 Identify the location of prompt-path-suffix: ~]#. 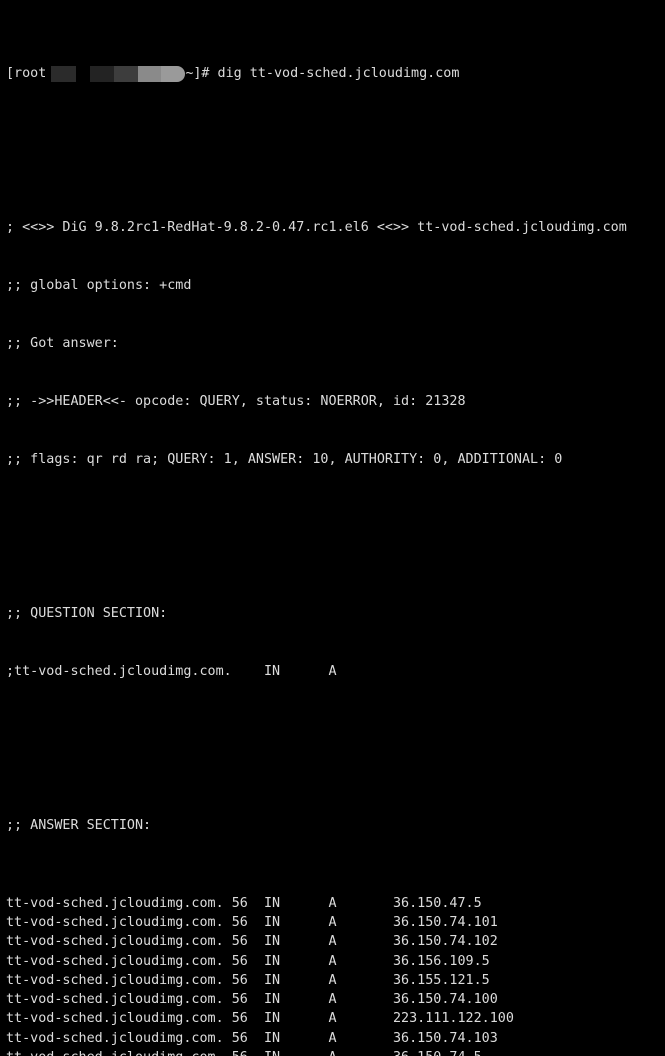
(197, 73).